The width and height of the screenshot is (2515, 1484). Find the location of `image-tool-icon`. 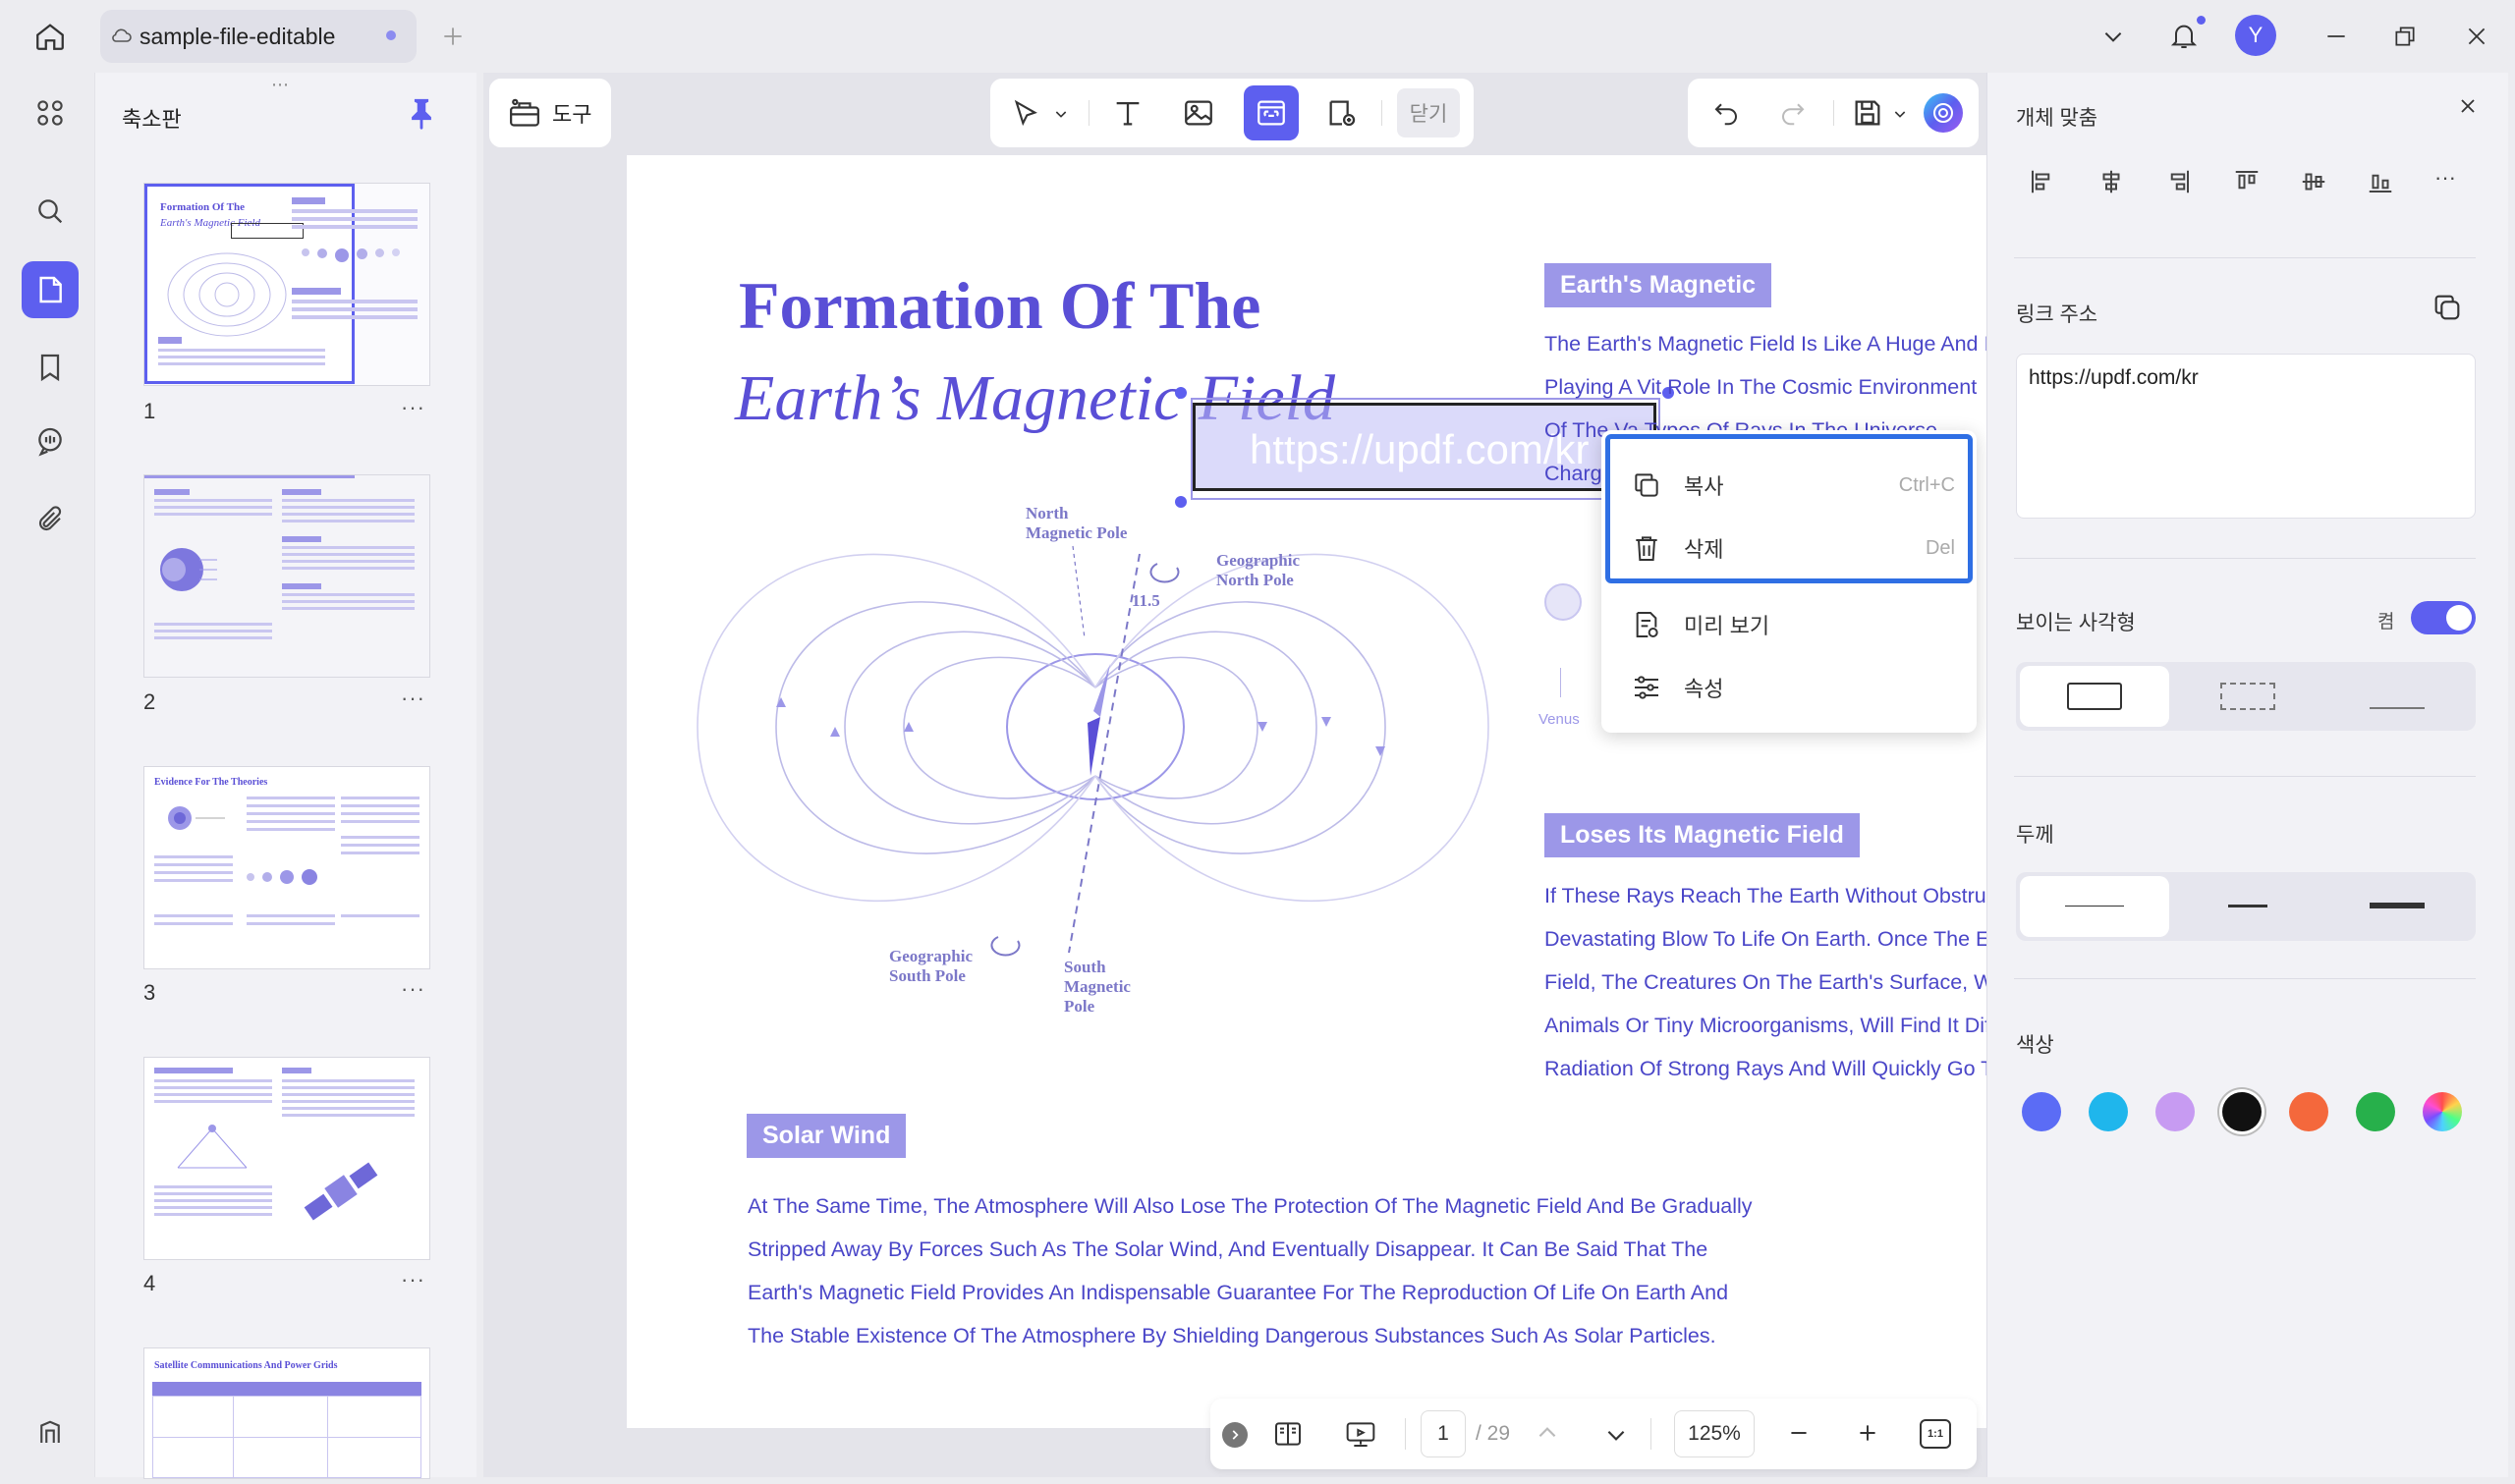

image-tool-icon is located at coordinates (1198, 113).